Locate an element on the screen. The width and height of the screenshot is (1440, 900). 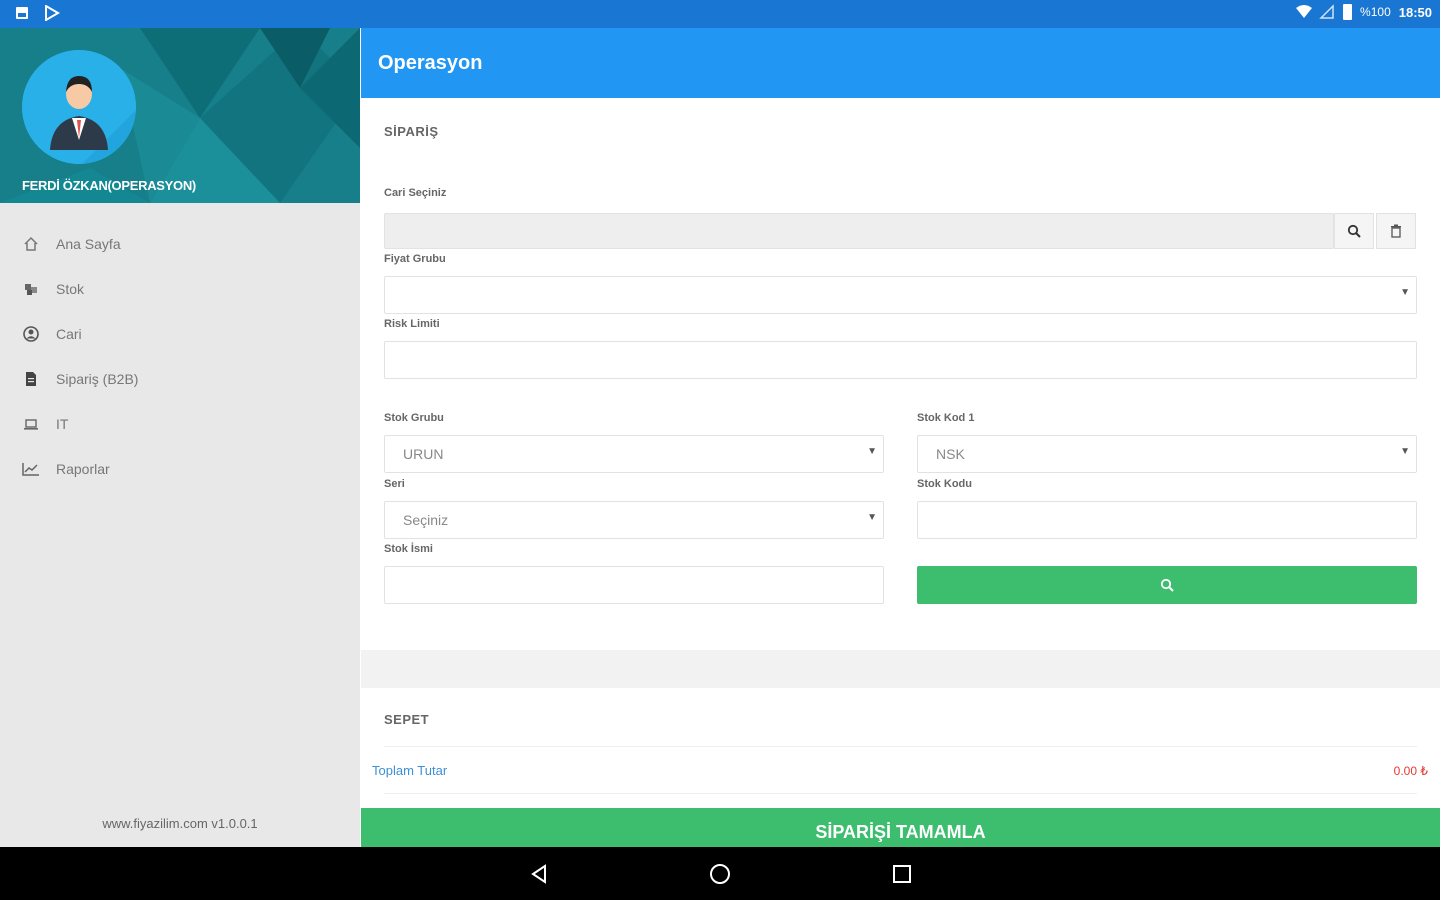
battery-icon is located at coordinates (1348, 12).